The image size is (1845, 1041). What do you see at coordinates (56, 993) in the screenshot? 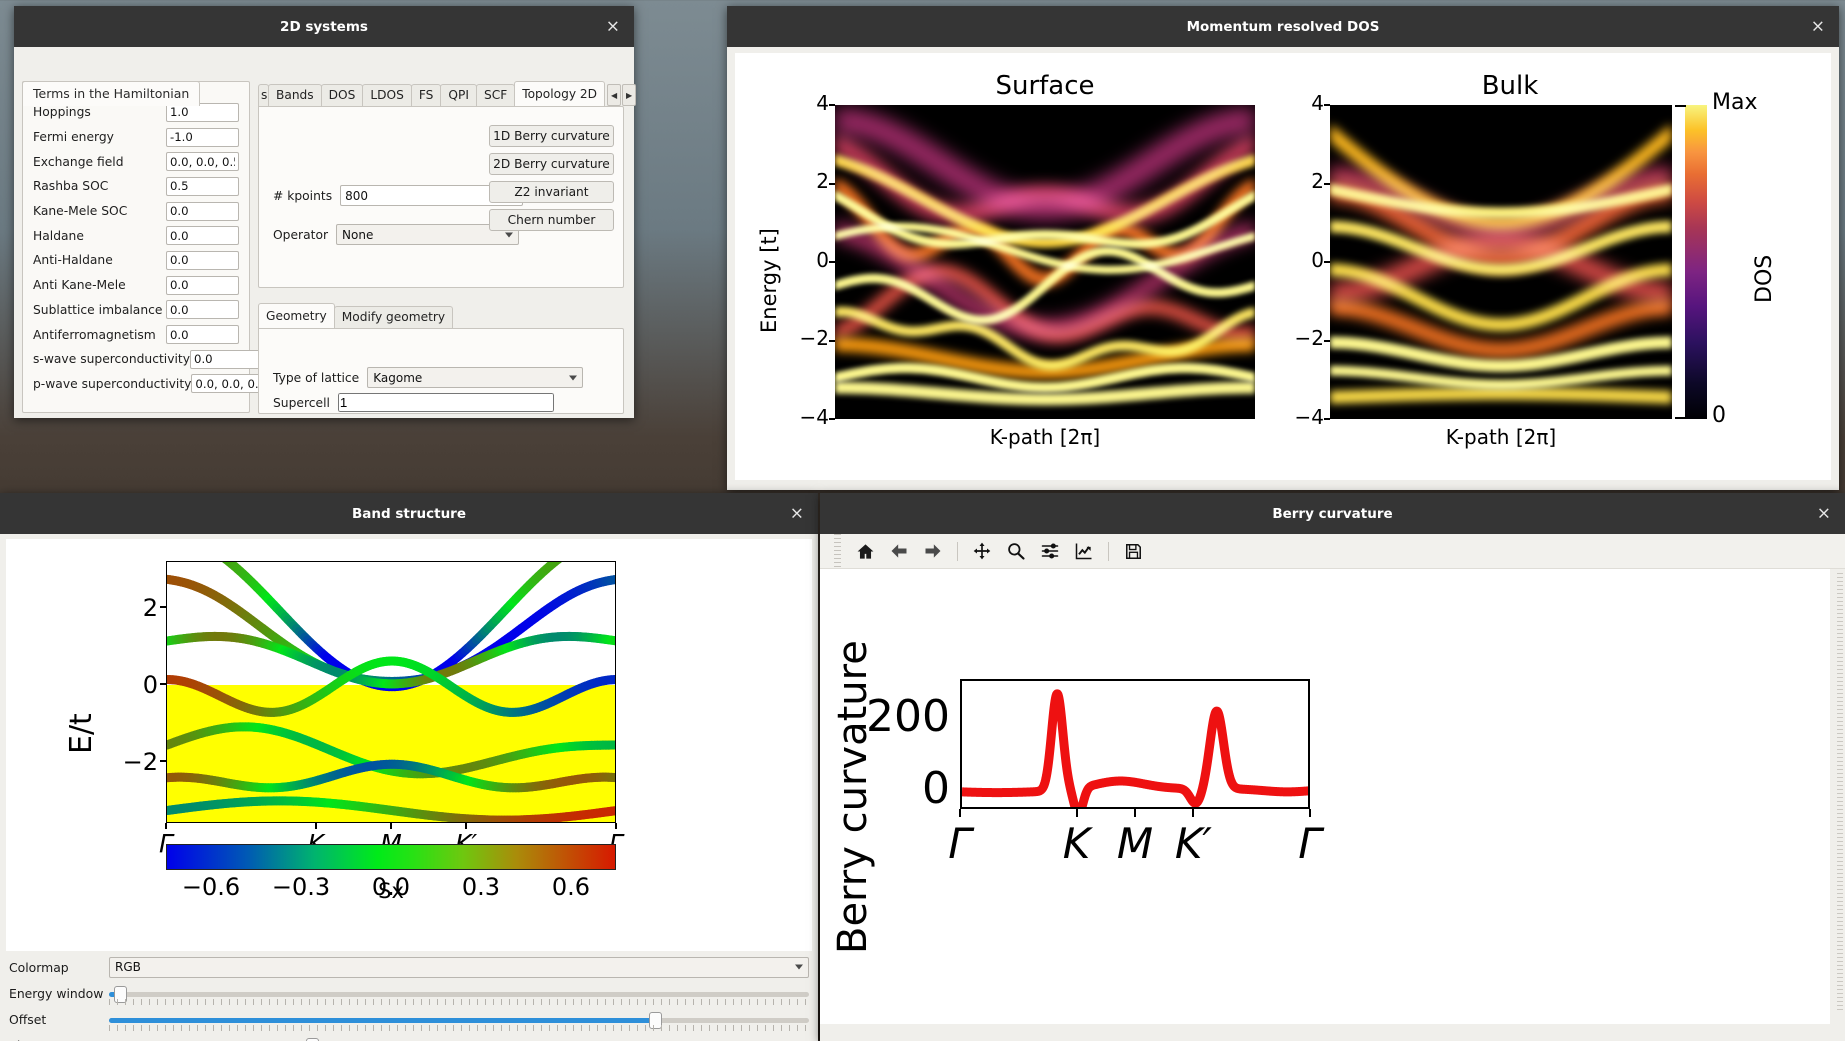
I see `energy-window-label: Energy window` at bounding box center [56, 993].